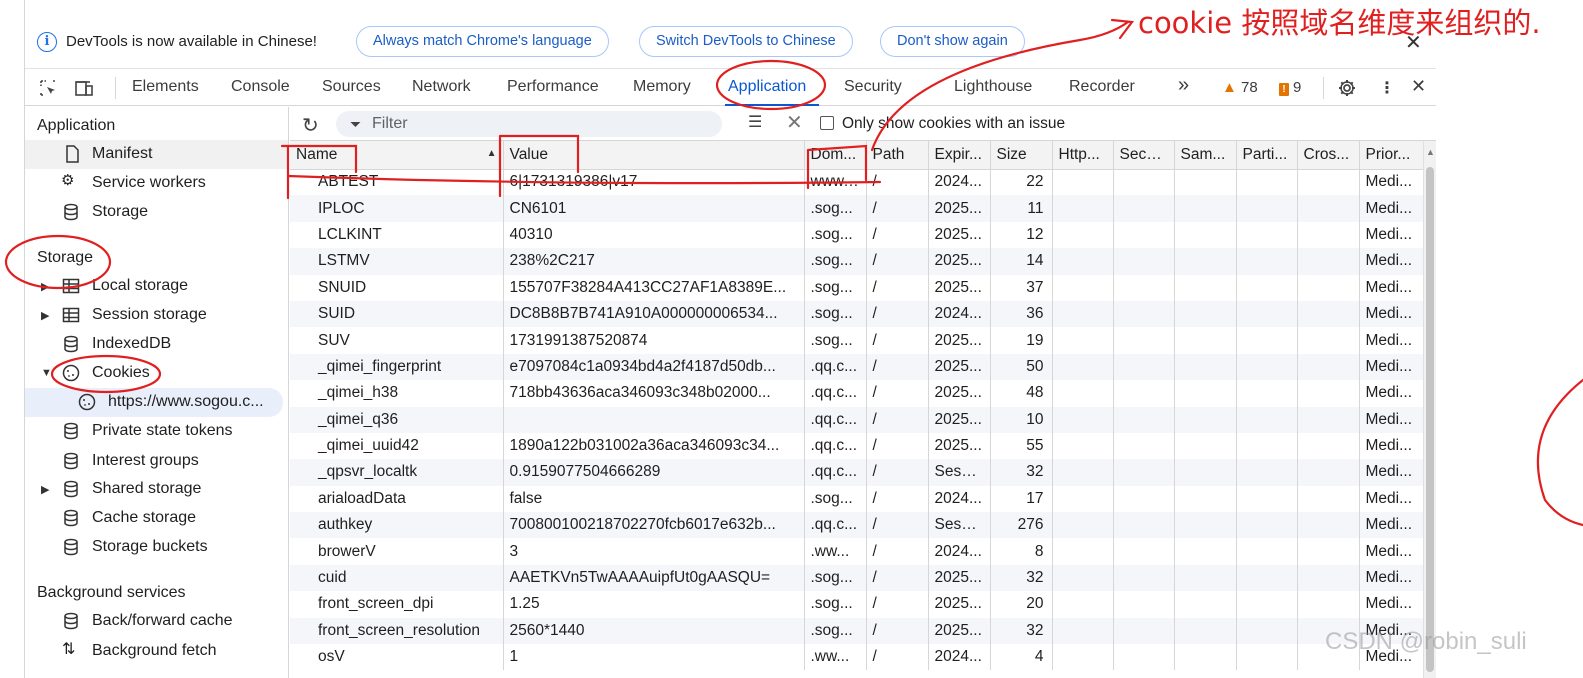 This screenshot has height=678, width=1583. What do you see at coordinates (1418, 86) in the screenshot?
I see `close-devtools-icon: ✕` at bounding box center [1418, 86].